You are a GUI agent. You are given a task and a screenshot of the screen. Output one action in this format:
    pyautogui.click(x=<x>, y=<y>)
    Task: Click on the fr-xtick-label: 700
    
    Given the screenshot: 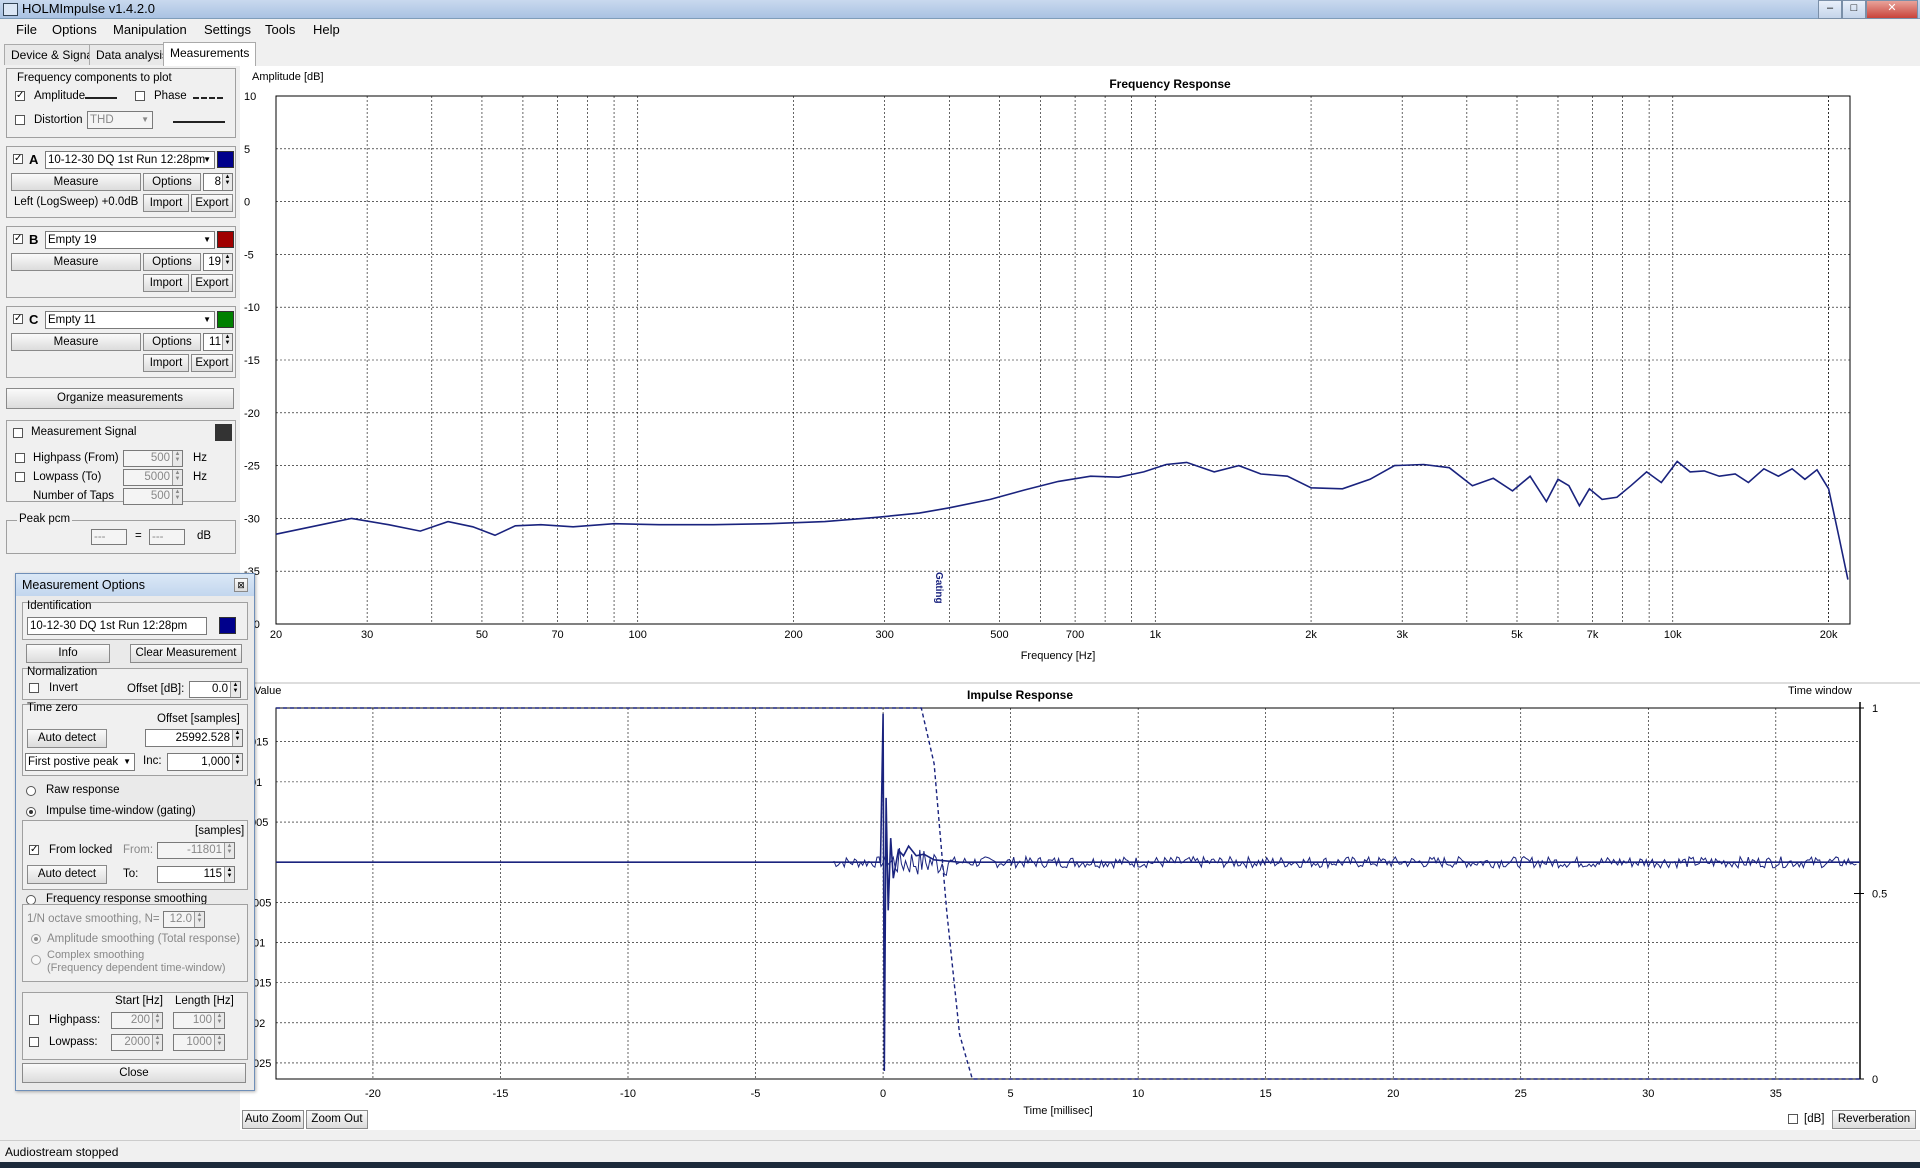 What is the action you would take?
    pyautogui.click(x=1075, y=635)
    